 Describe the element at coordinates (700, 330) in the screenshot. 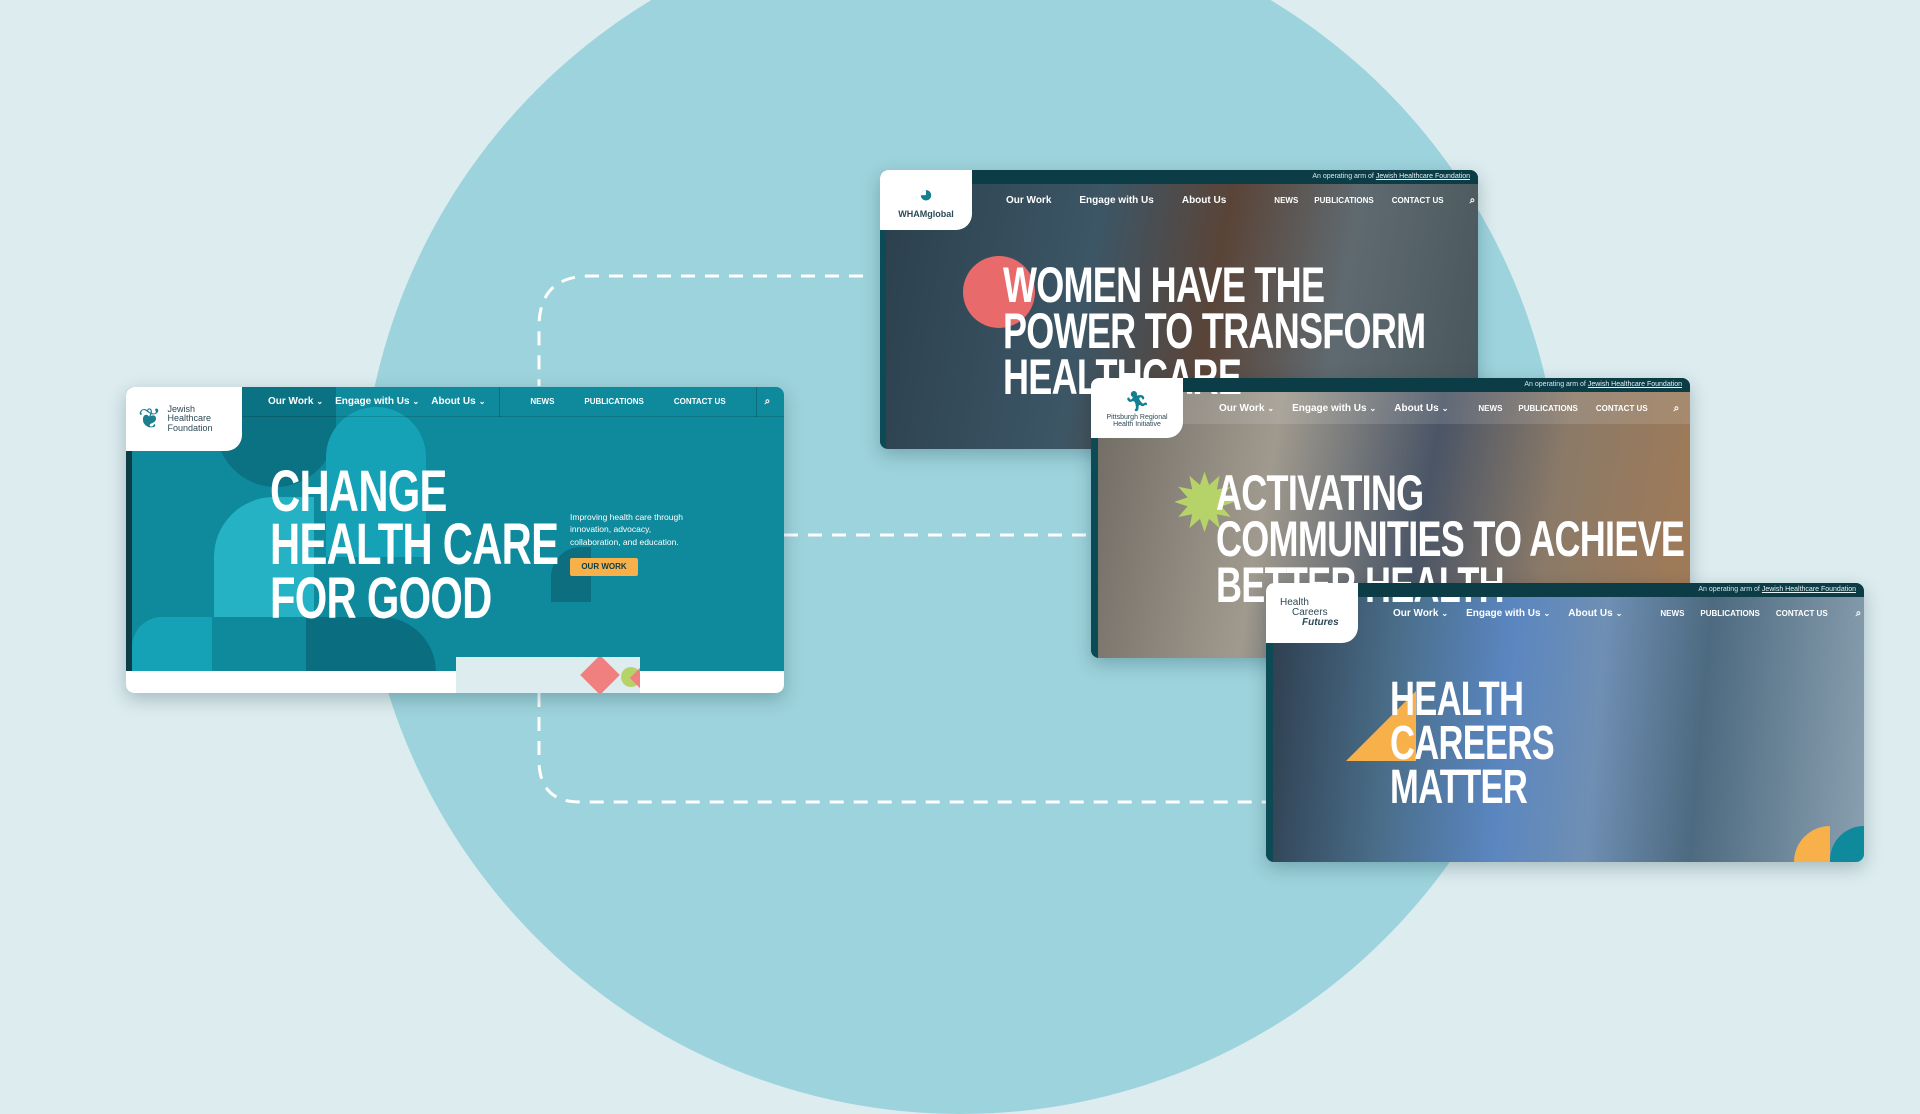

I see `connector-to-wham` at that location.